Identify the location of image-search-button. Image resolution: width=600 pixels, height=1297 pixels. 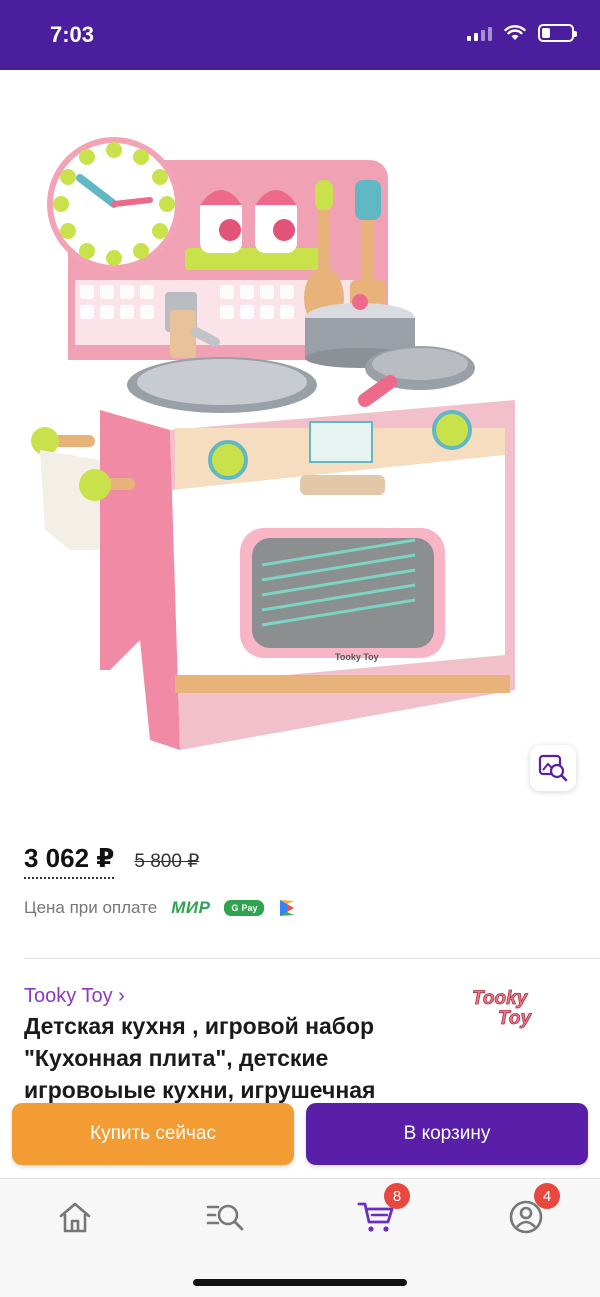
(553, 768).